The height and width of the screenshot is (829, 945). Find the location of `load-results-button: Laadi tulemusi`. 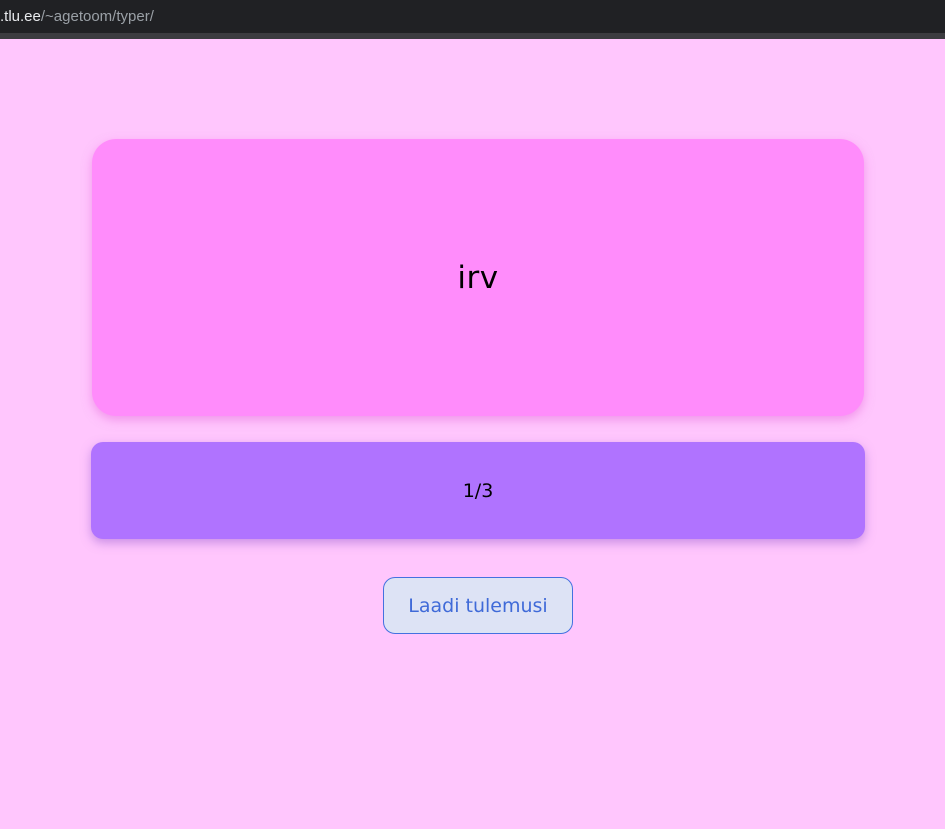

load-results-button: Laadi tulemusi is located at coordinates (478, 605).